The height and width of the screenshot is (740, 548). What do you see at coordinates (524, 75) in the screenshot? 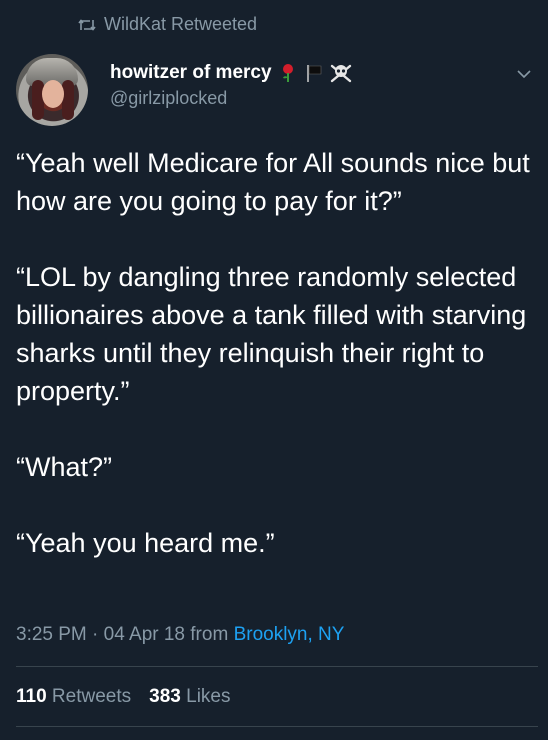
I see `chevron-down-icon` at bounding box center [524, 75].